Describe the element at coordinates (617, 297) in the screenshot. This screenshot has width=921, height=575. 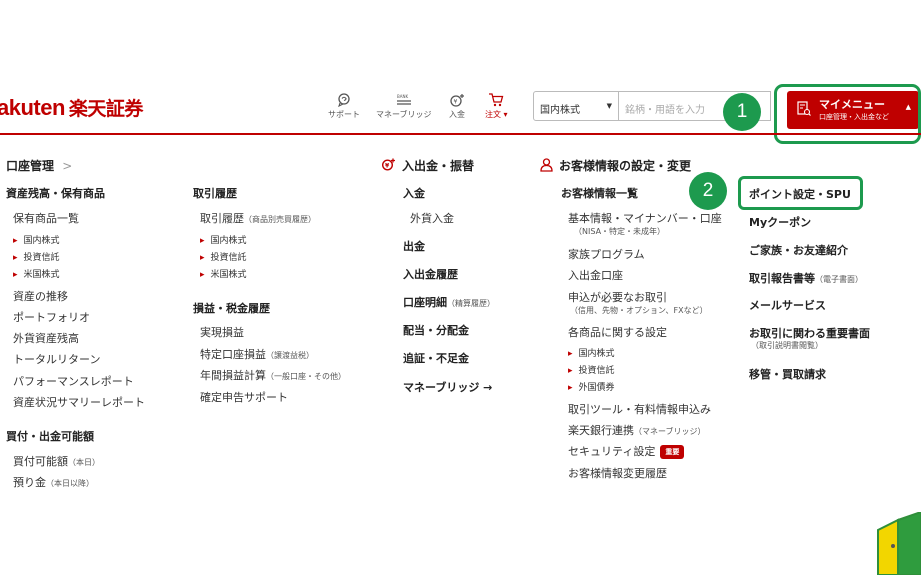
I see `application-required-link: 申込が必要なお取引` at that location.